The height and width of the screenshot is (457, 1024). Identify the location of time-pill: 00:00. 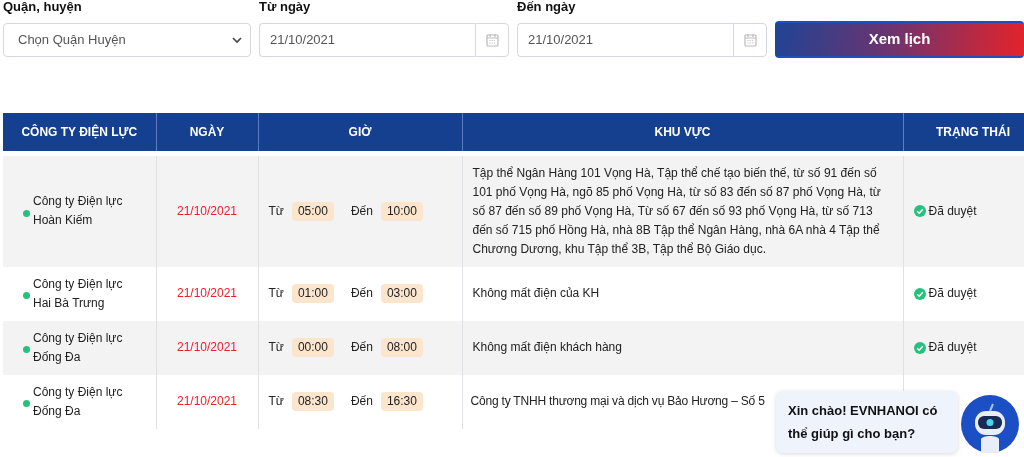
(312, 347).